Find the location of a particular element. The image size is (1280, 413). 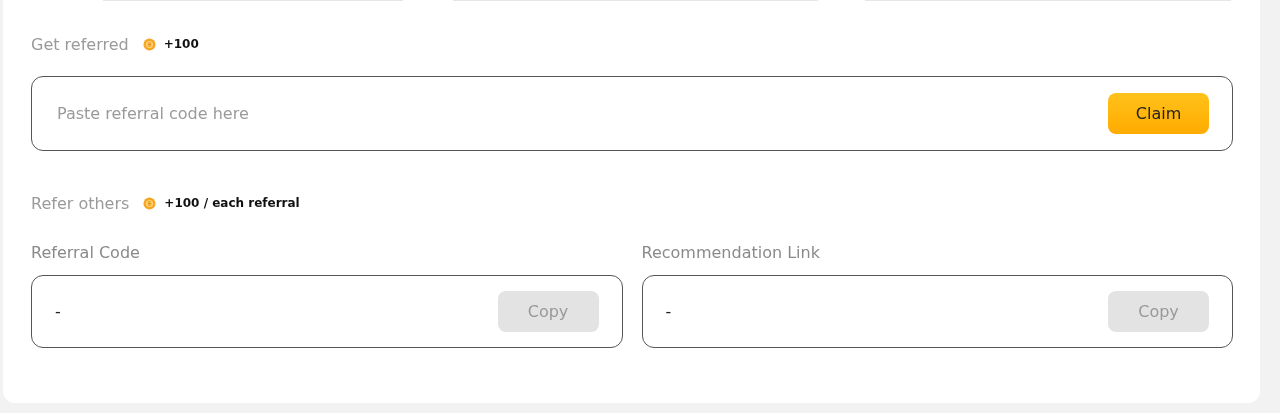

field-label: Recommendation Link is located at coordinates (731, 252).